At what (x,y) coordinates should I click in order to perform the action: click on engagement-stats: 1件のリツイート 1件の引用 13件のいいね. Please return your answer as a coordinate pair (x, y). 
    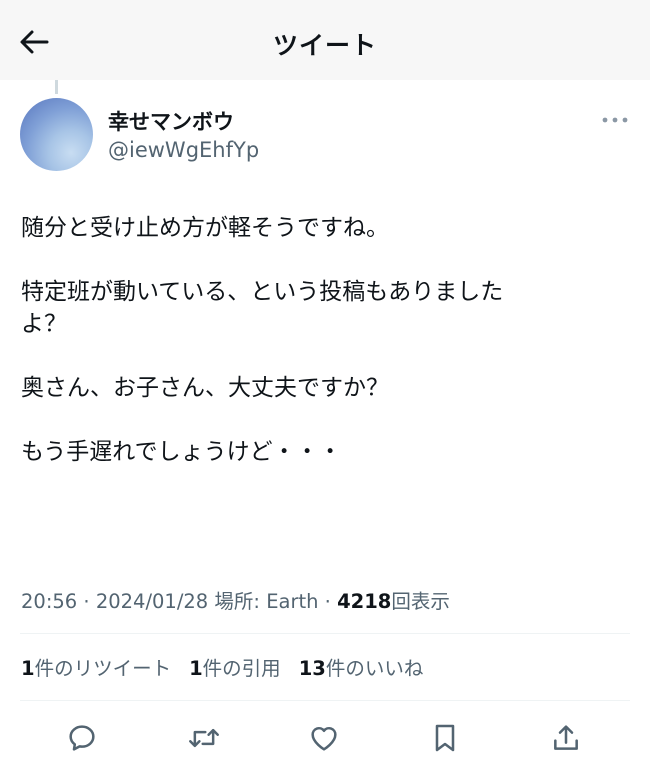
    Looking at the image, I should click on (231, 666).